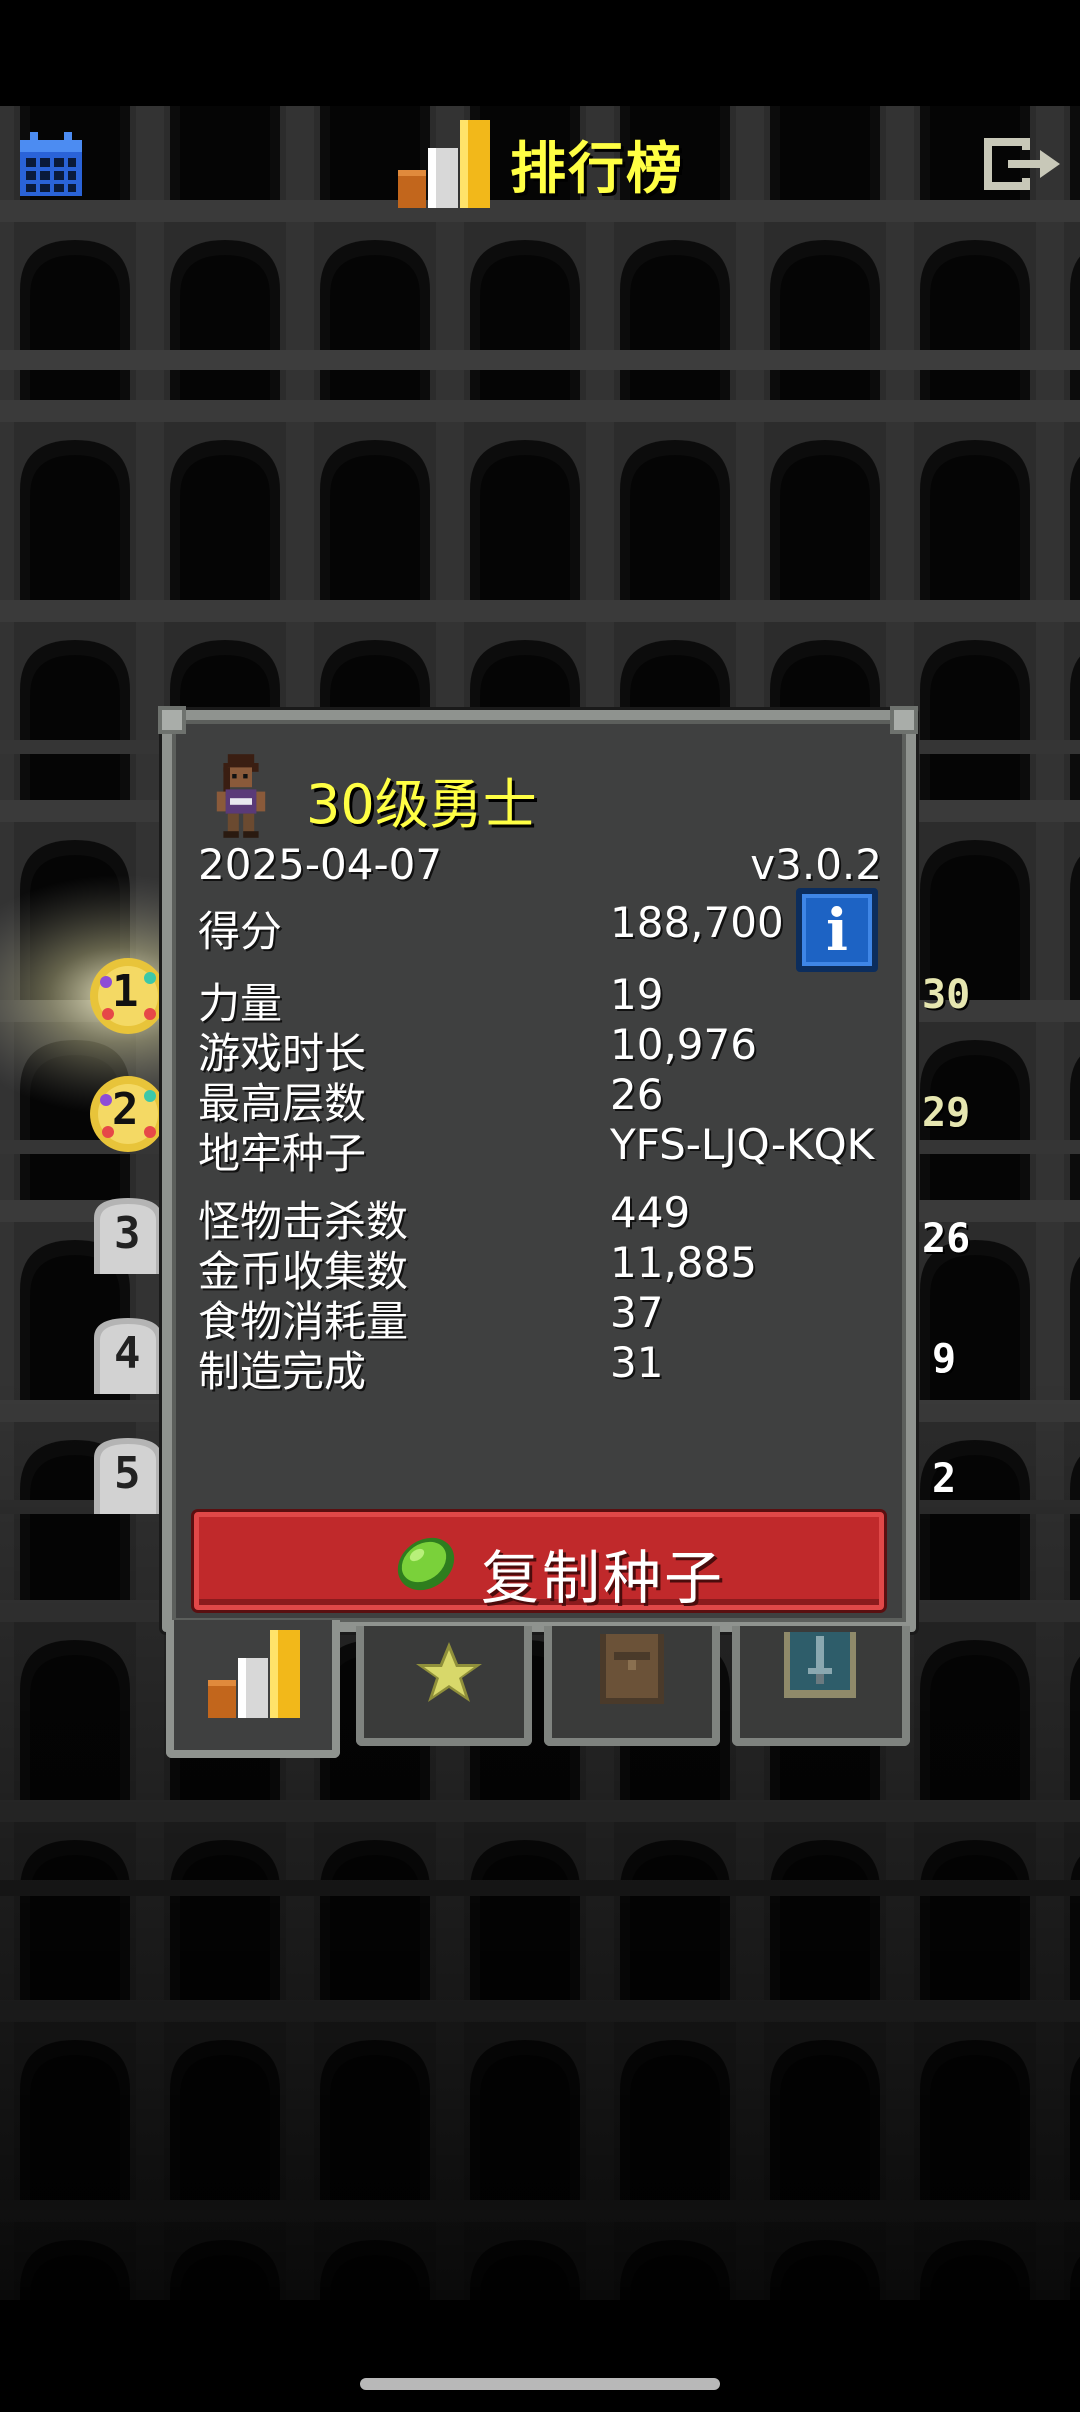 The width and height of the screenshot is (1080, 2412). What do you see at coordinates (597, 169) in the screenshot?
I see `page-title: 排行榜` at bounding box center [597, 169].